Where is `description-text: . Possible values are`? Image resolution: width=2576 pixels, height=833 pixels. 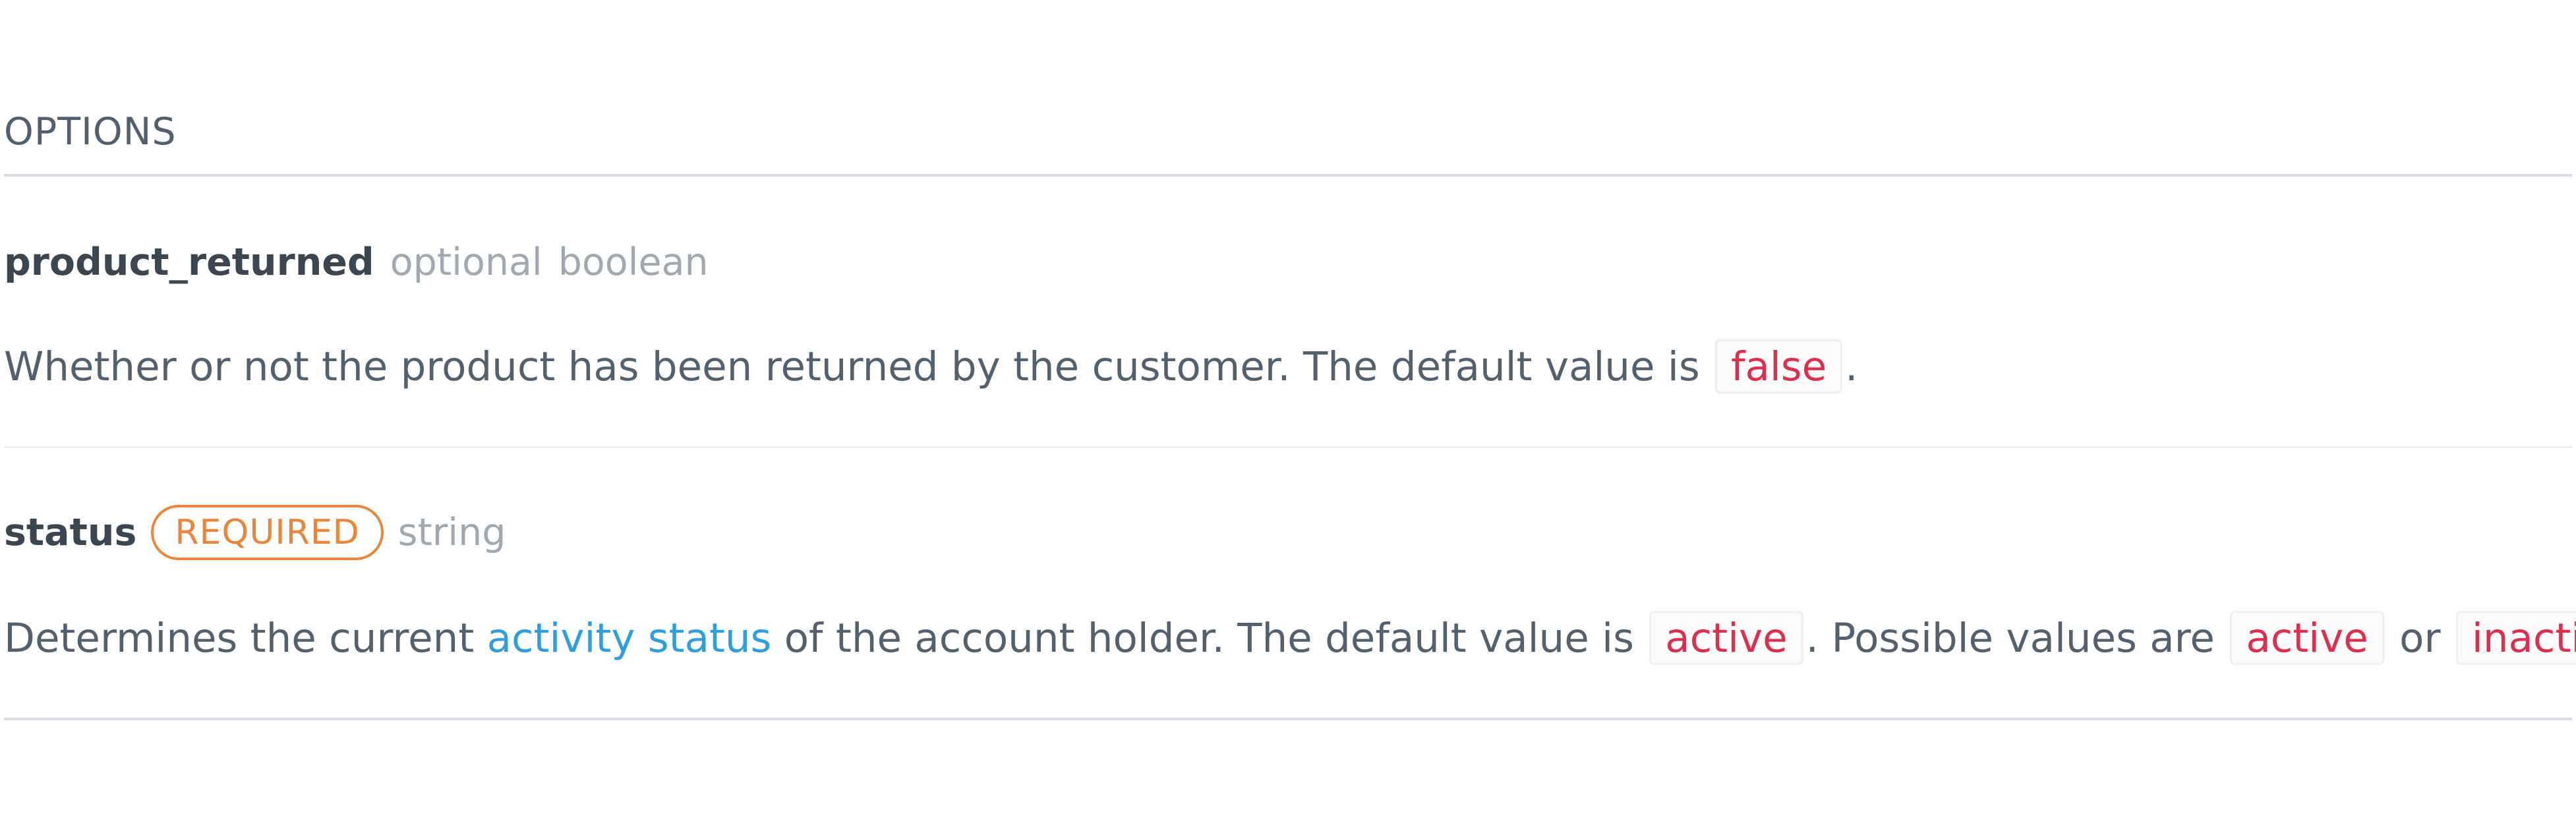 description-text: . Possible values are is located at coordinates (2016, 638).